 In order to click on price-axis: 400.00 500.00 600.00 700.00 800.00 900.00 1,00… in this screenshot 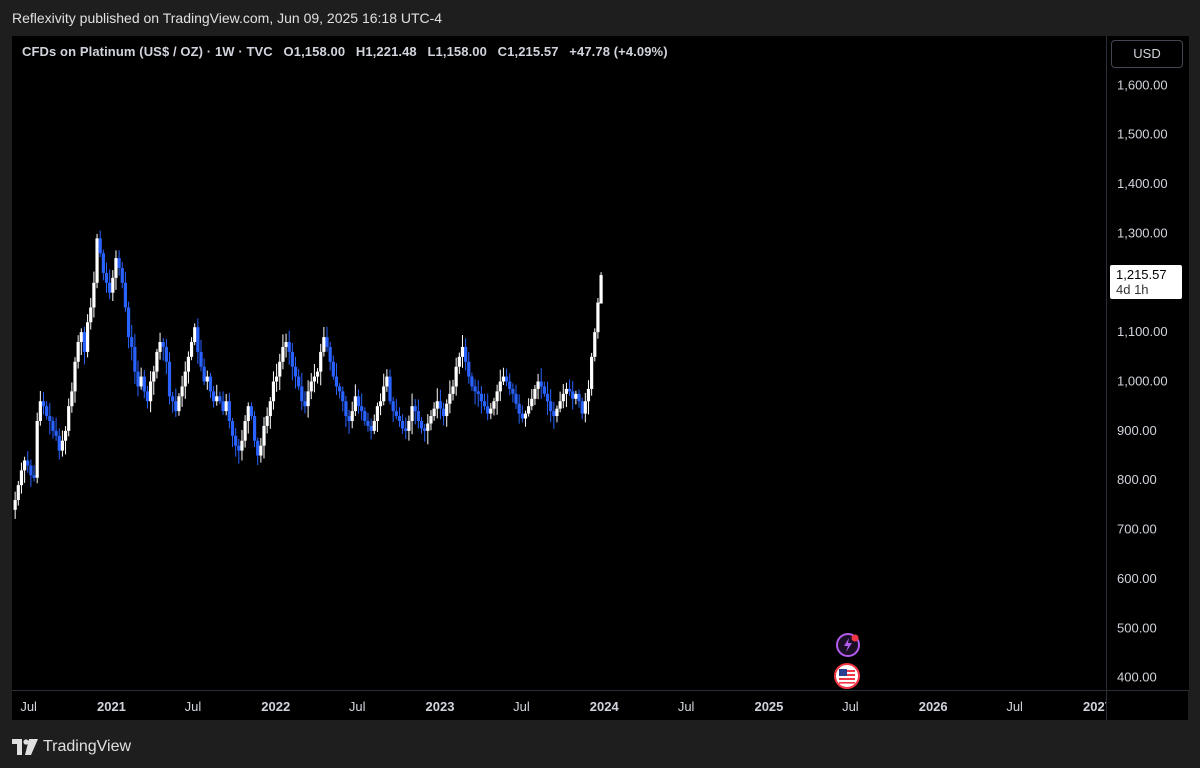, I will do `click(1147, 363)`.